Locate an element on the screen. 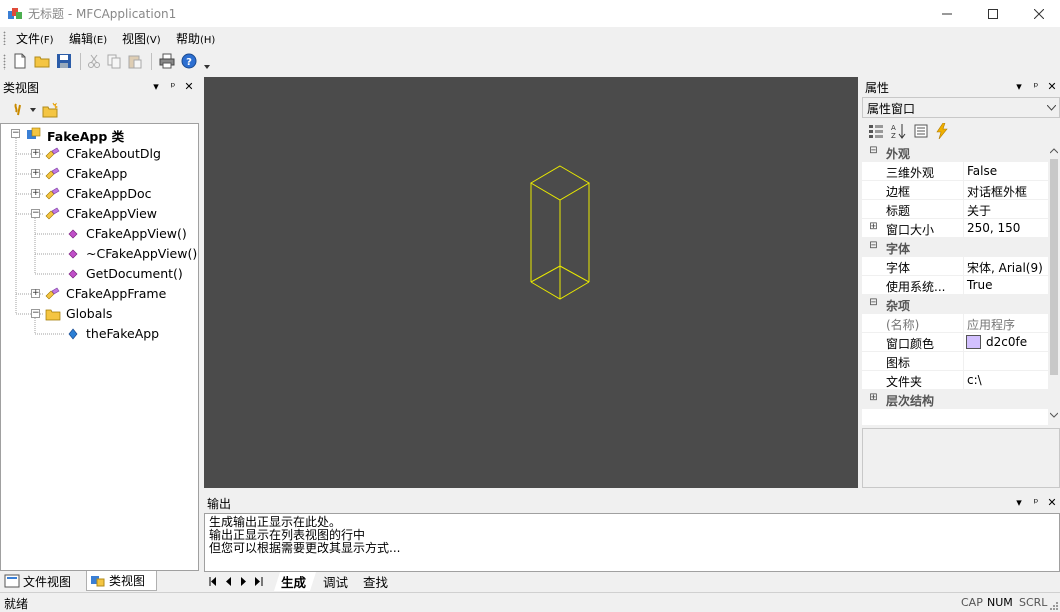  property-row: 使用系统... True is located at coordinates (955, 285).